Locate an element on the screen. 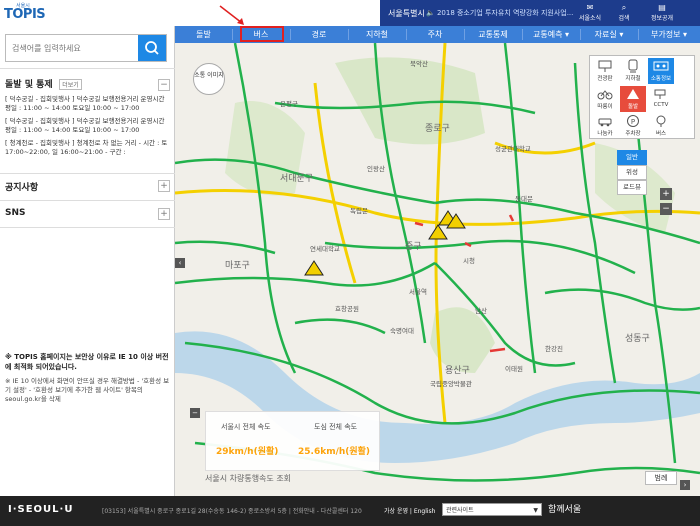 The width and height of the screenshot is (700, 526). layer-label: CCTV is located at coordinates (661, 105).